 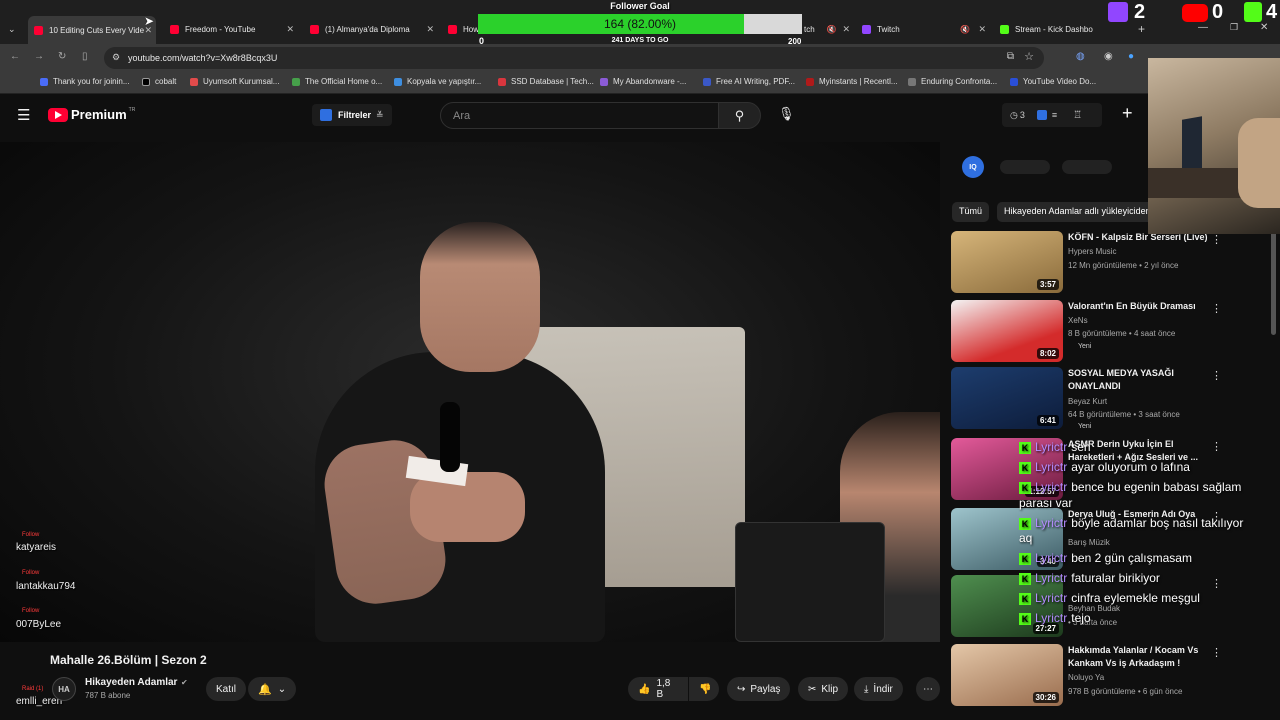 I want to click on new-tab-button: +, so click(x=1141, y=29).